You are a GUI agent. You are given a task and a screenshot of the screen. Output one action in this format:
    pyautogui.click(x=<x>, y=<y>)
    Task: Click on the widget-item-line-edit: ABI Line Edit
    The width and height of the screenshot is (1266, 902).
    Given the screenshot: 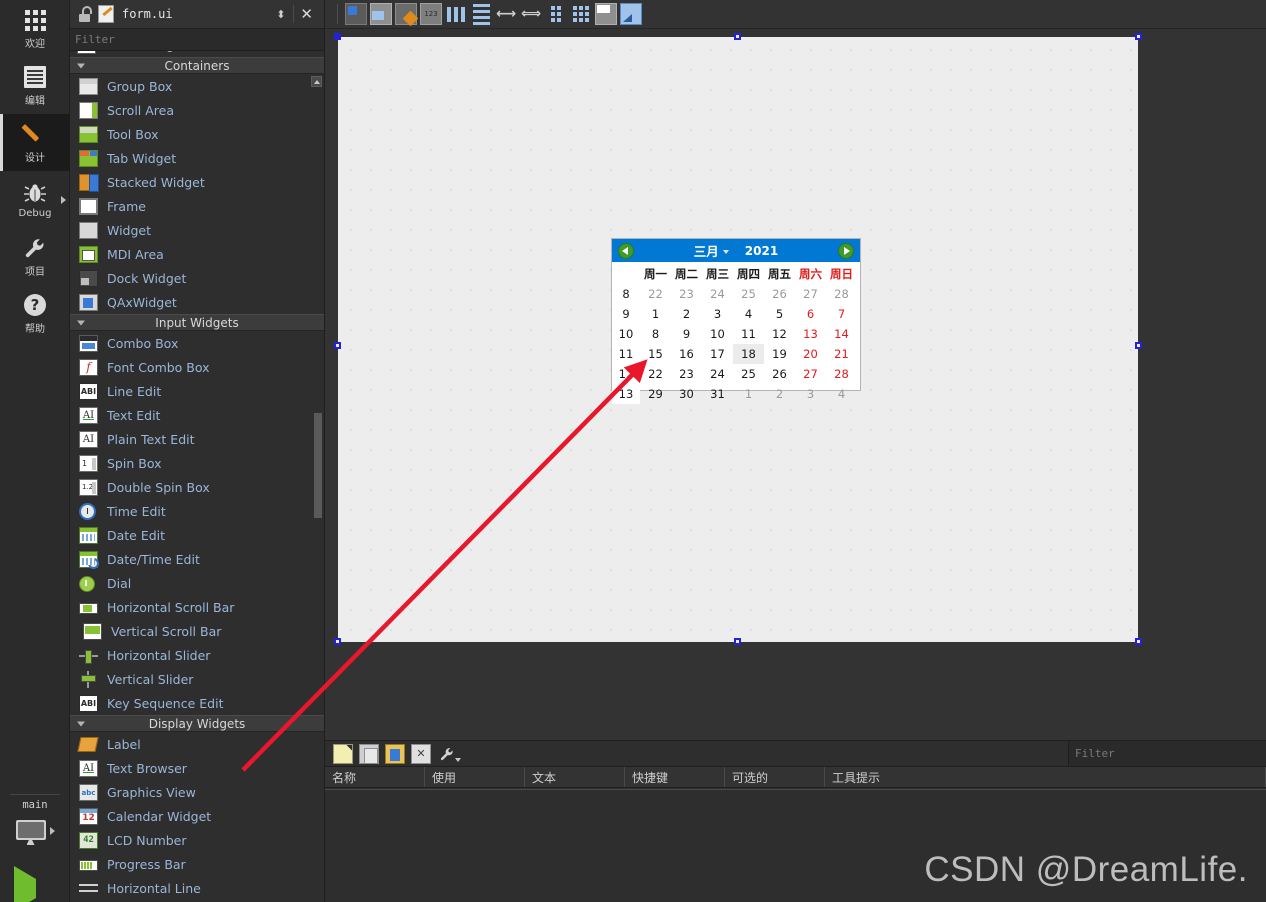 What is the action you would take?
    pyautogui.click(x=197, y=391)
    